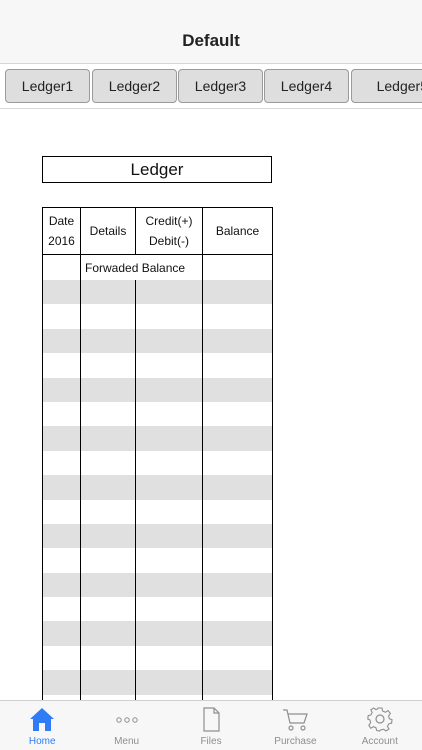 The height and width of the screenshot is (750, 422). What do you see at coordinates (211, 40) in the screenshot?
I see `page-title: Default` at bounding box center [211, 40].